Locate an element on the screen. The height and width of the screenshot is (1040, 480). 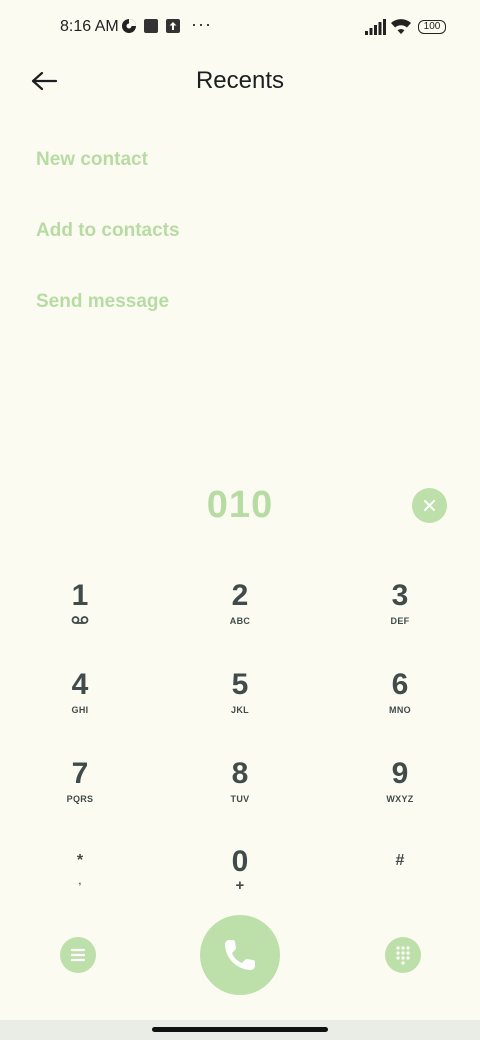
home-indicator is located at coordinates (240, 1029).